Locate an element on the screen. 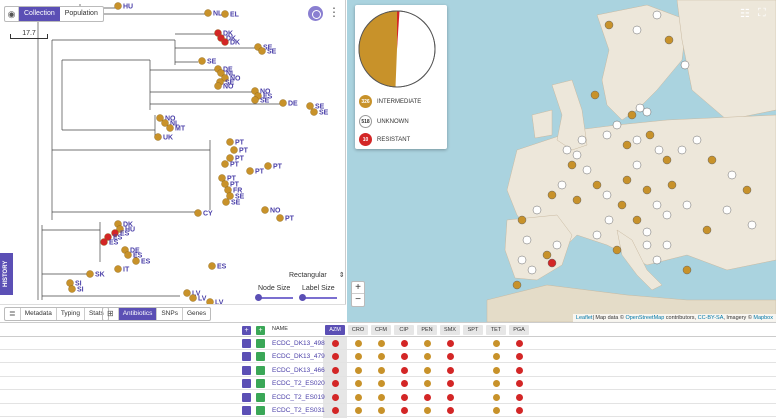 The width and height of the screenshot is (776, 418). row-name: ECDC_T2_ES031 is located at coordinates (298, 410).